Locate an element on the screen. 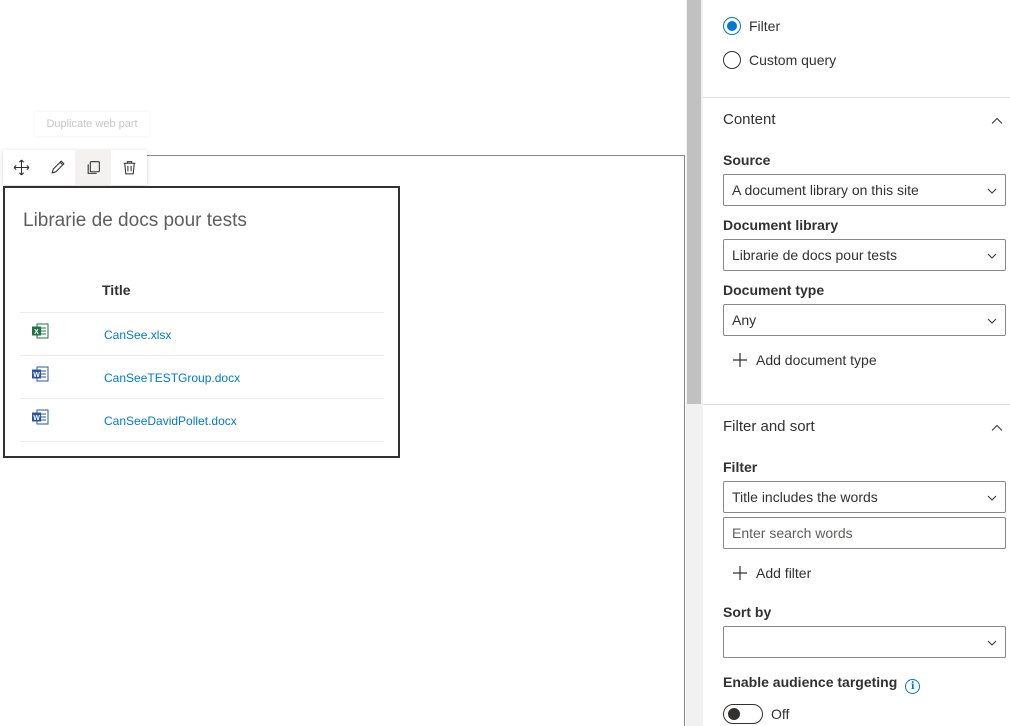  document-library-dropdown: Librarie de docs pour tests is located at coordinates (864, 255).